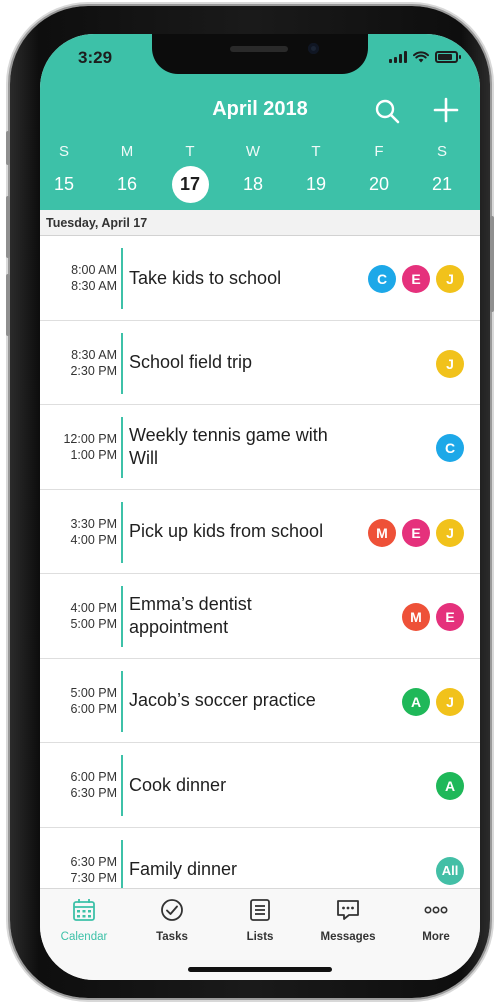 The height and width of the screenshot is (1002, 500). Describe the element at coordinates (190, 184) in the screenshot. I see `day-number: 17` at that location.